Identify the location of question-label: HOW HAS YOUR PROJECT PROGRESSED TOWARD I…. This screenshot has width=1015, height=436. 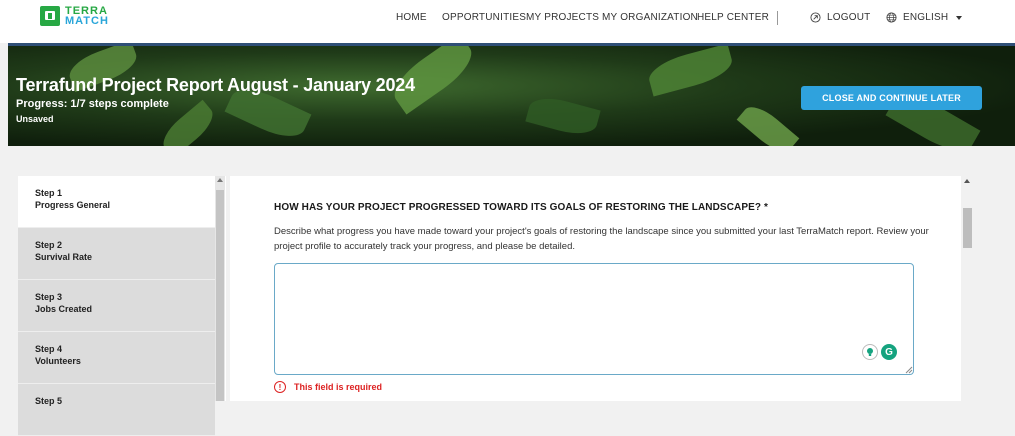
(521, 207).